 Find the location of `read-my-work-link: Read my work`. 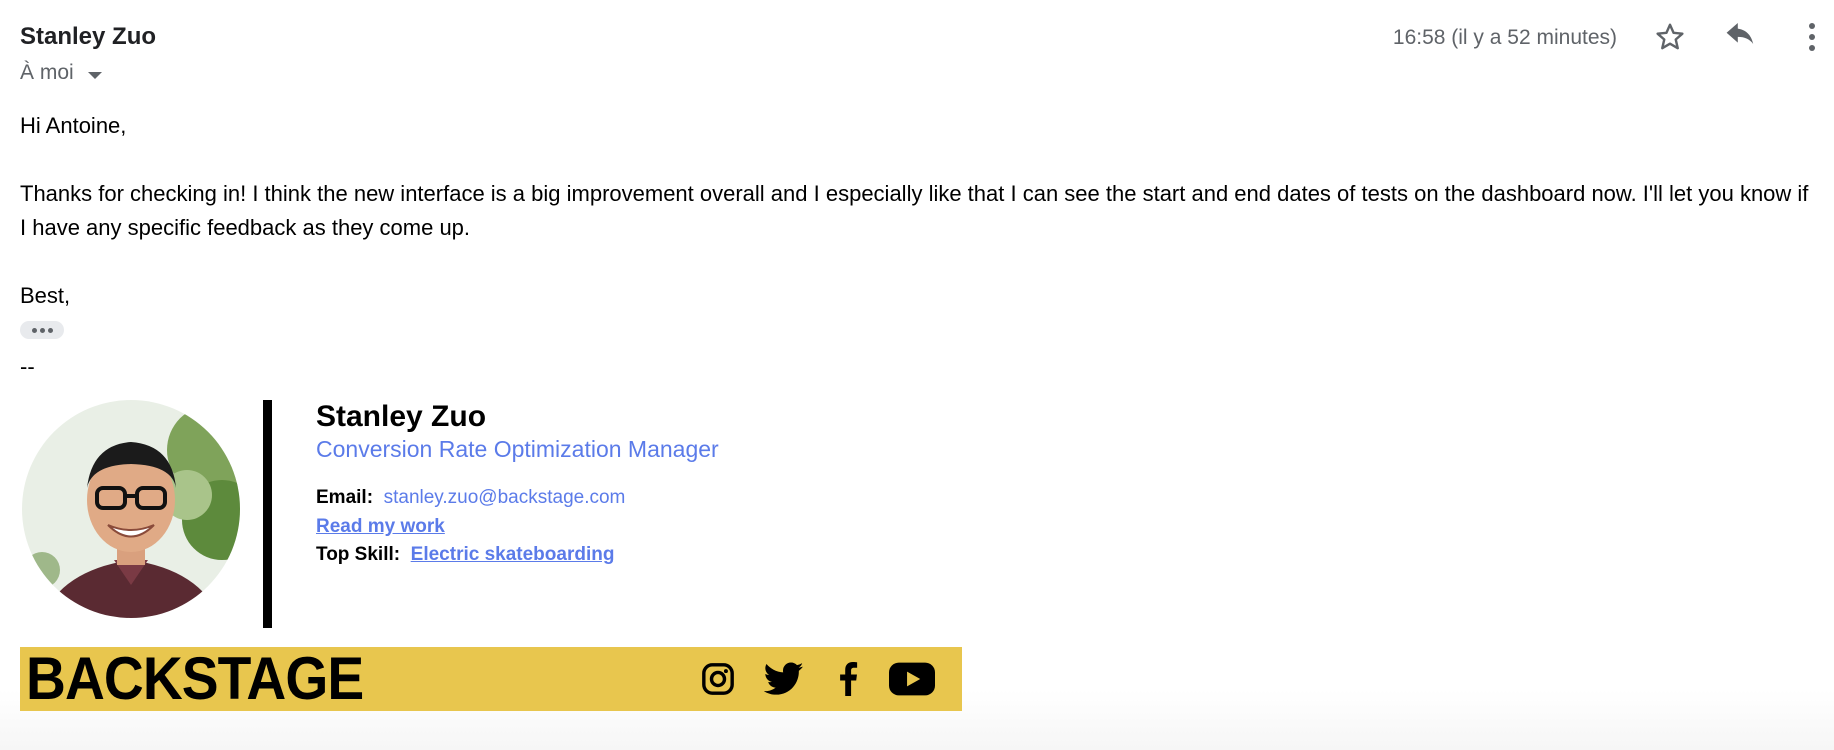

read-my-work-link: Read my work is located at coordinates (380, 526).